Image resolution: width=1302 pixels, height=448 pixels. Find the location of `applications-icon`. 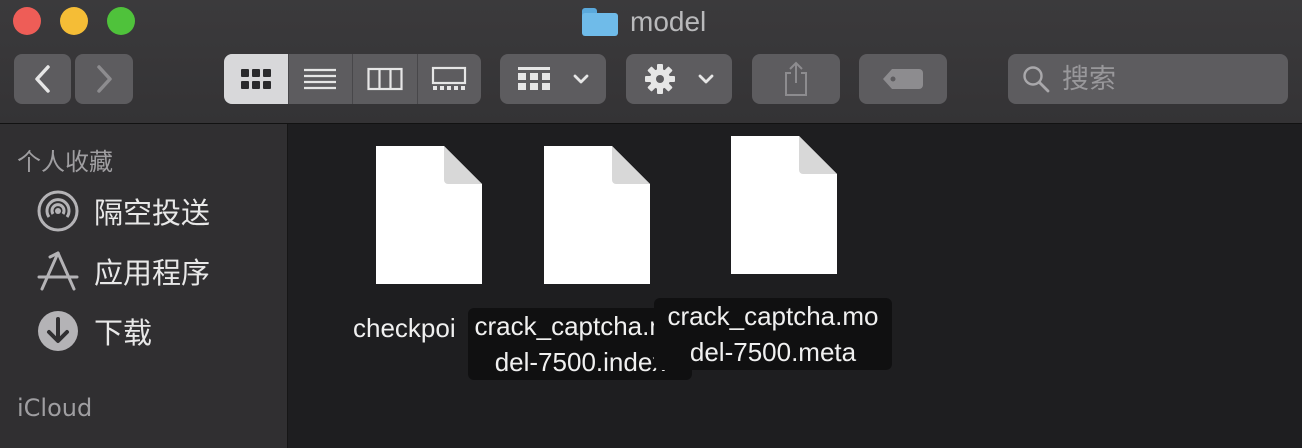

applications-icon is located at coordinates (58, 271).